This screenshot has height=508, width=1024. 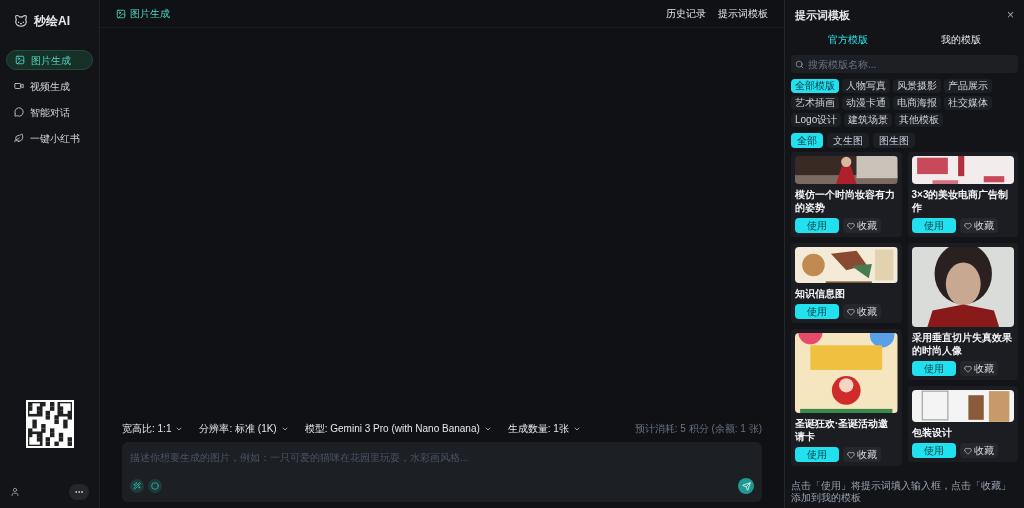 I want to click on panel-tab: 我的模版, so click(x=961, y=39).